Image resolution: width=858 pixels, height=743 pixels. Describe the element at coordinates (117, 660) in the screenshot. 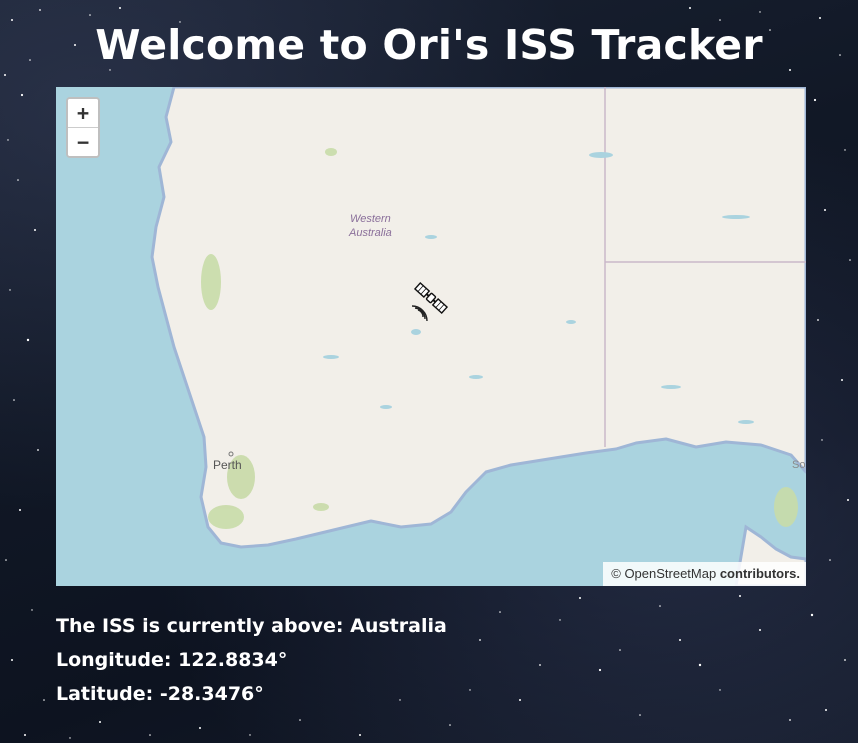

I see `iss-longitude-label: Longitude:` at that location.